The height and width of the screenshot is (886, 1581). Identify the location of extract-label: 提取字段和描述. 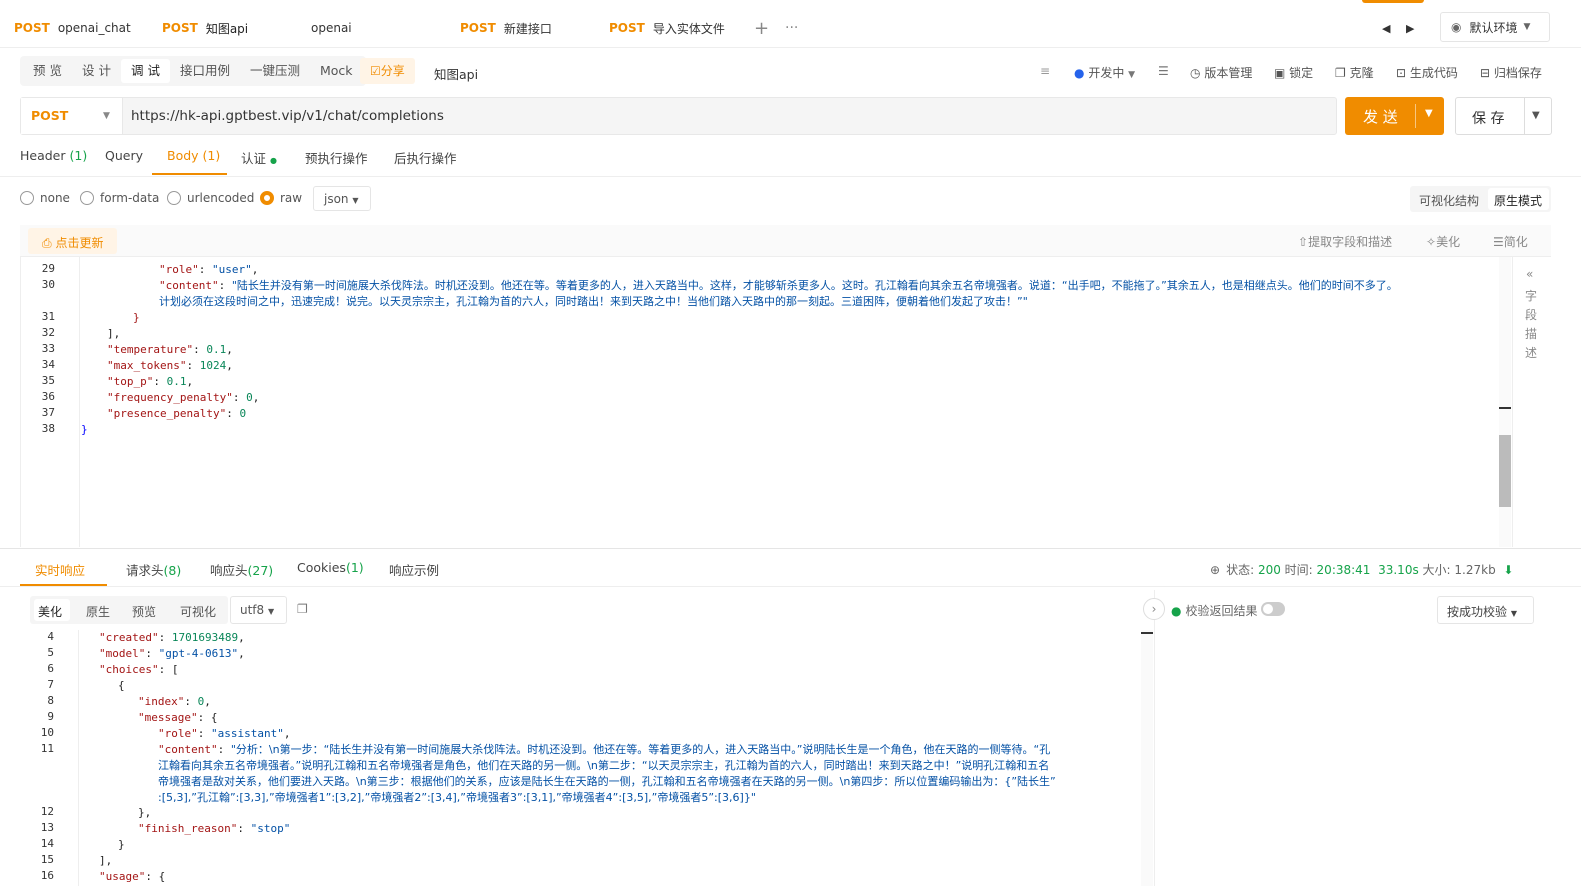
(1350, 242).